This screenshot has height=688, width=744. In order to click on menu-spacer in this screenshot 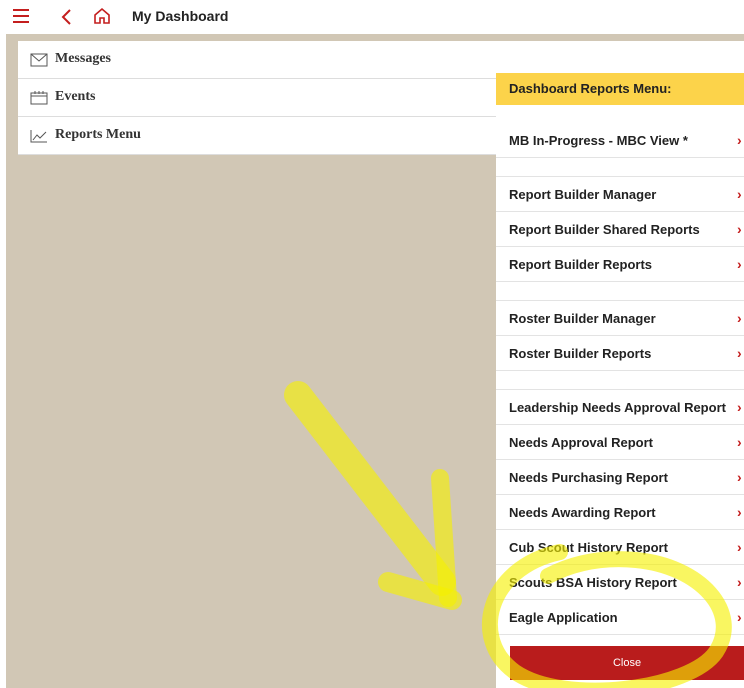, I will do `click(620, 114)`.